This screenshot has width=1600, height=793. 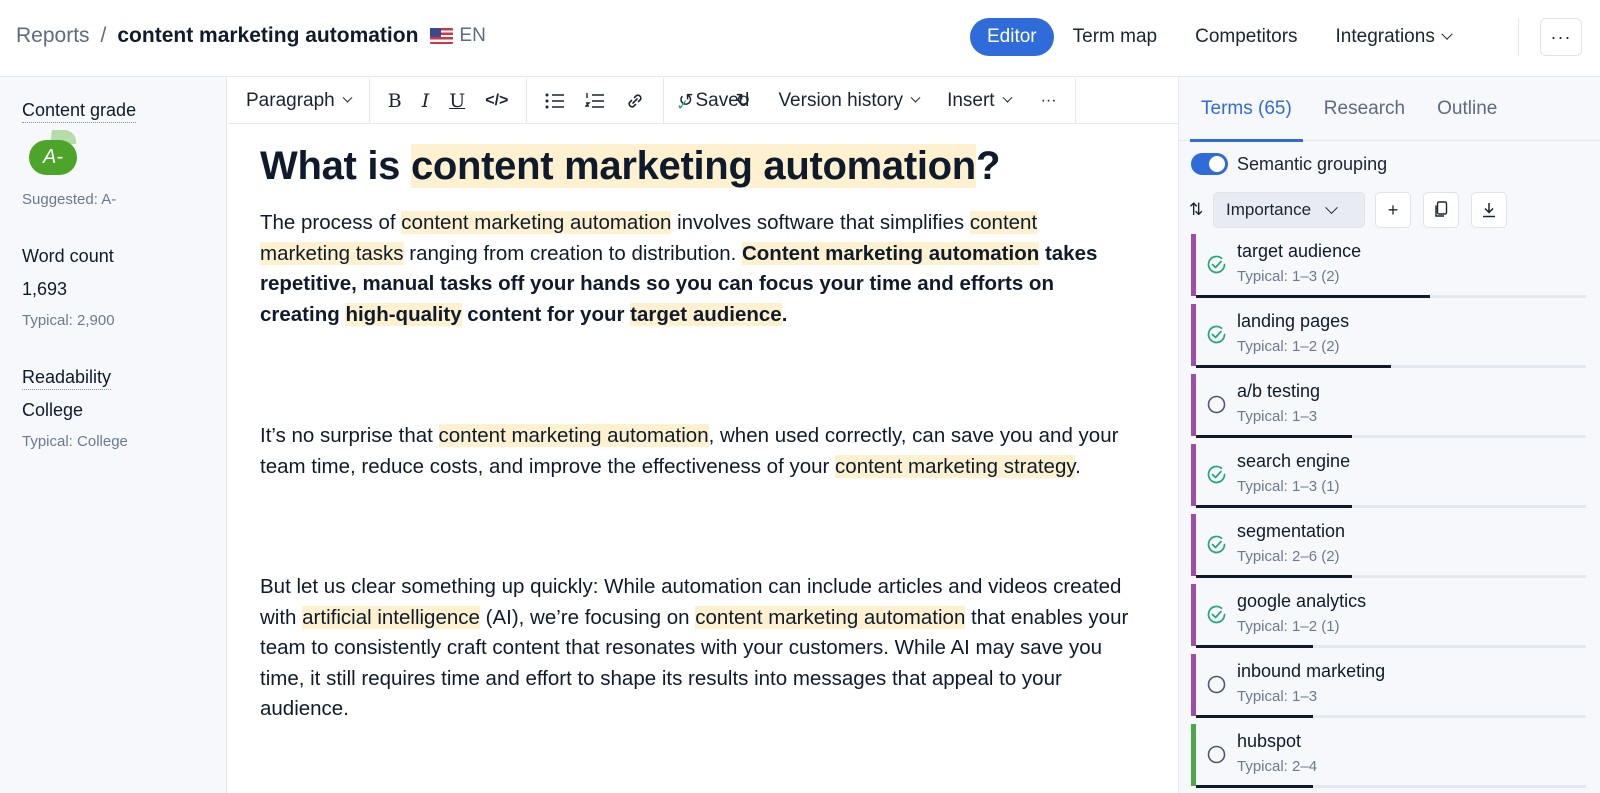 I want to click on text: It’s no surprise that, so click(x=349, y=435).